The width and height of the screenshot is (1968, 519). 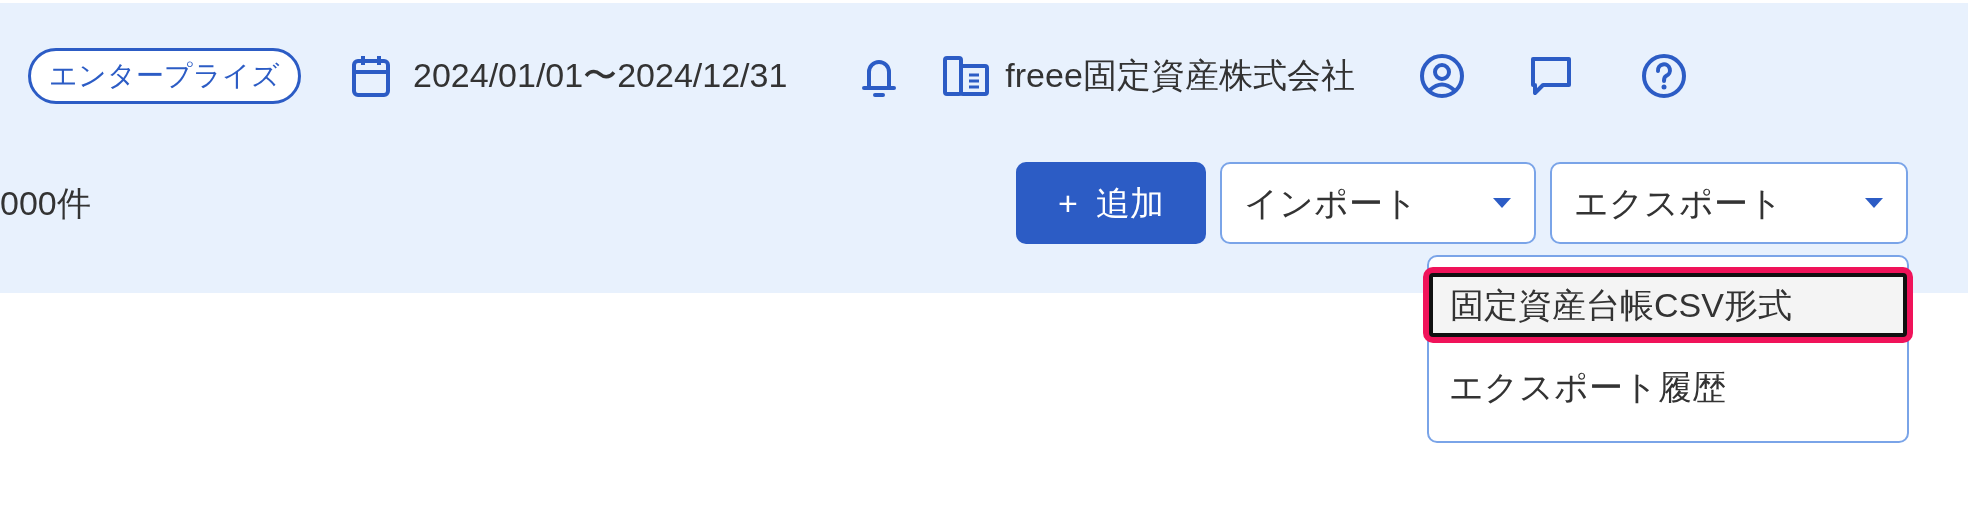 I want to click on chat-icon, so click(x=1550, y=75).